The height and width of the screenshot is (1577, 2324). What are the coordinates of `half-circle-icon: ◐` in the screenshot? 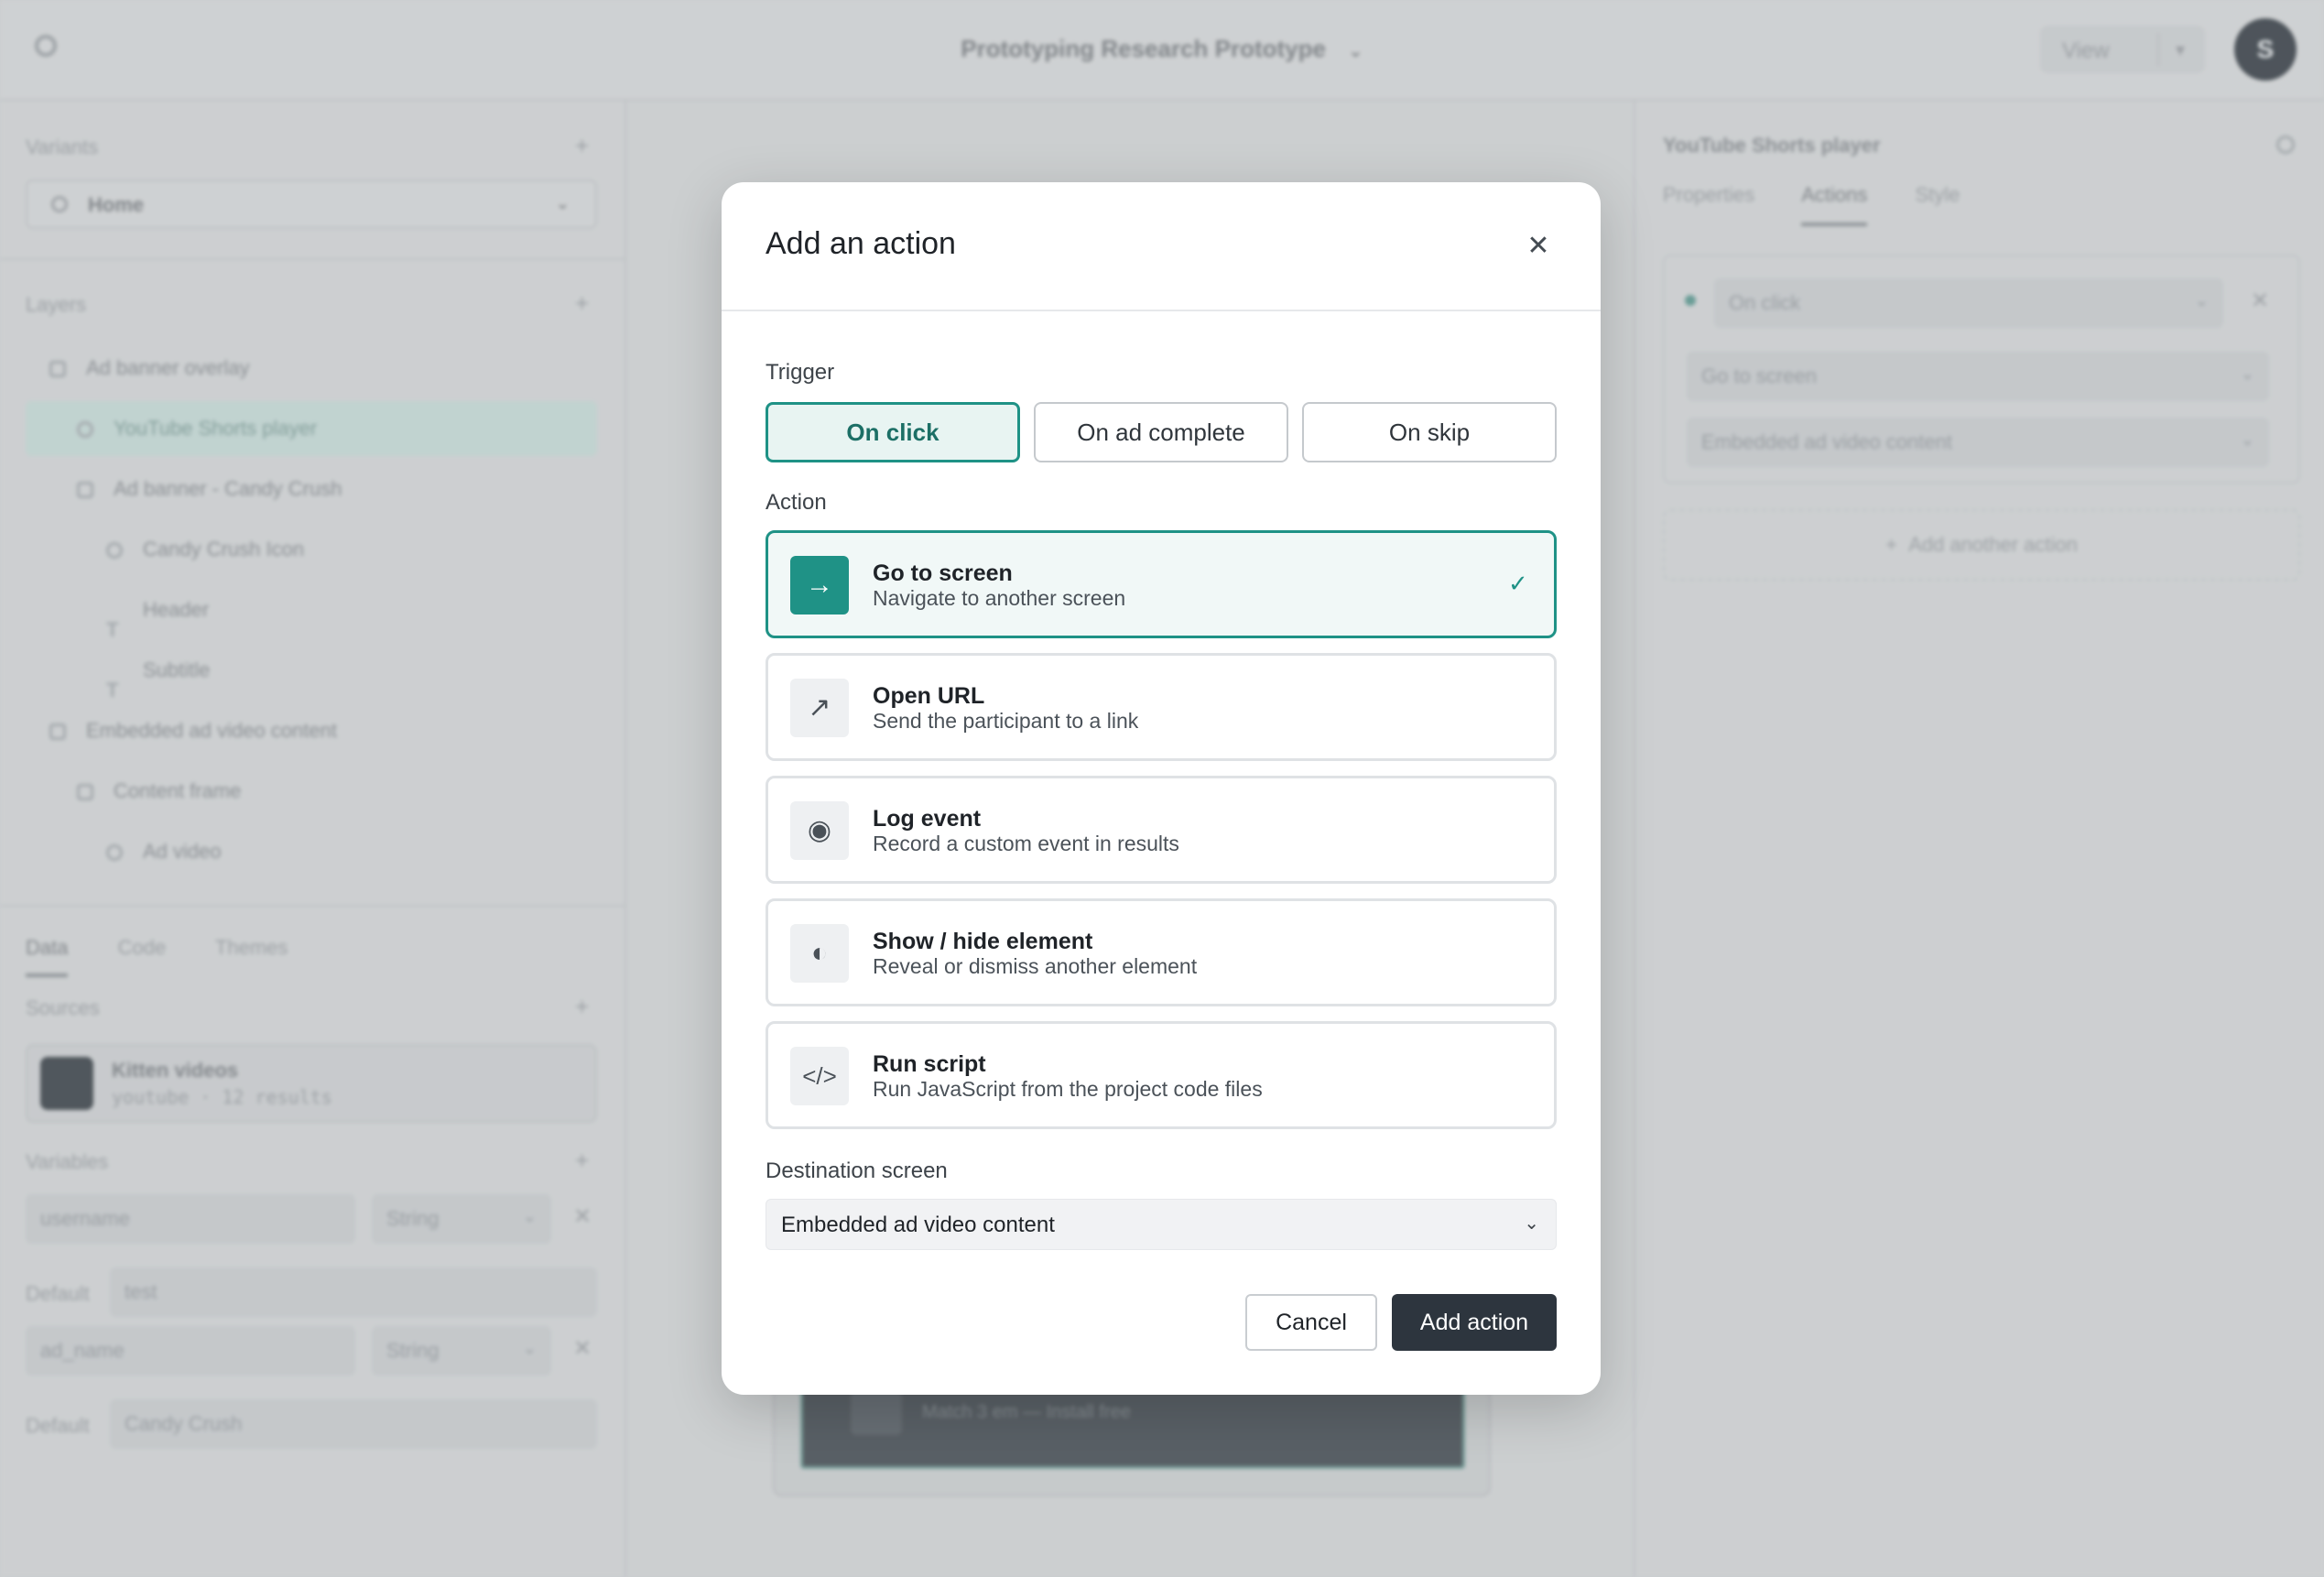 It's located at (819, 954).